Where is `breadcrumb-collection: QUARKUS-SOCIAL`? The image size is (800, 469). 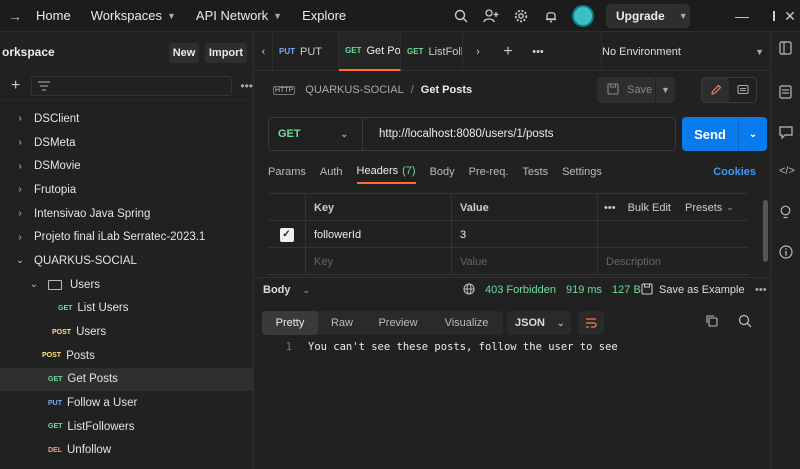
breadcrumb-collection: QUARKUS-SOCIAL is located at coordinates (354, 90).